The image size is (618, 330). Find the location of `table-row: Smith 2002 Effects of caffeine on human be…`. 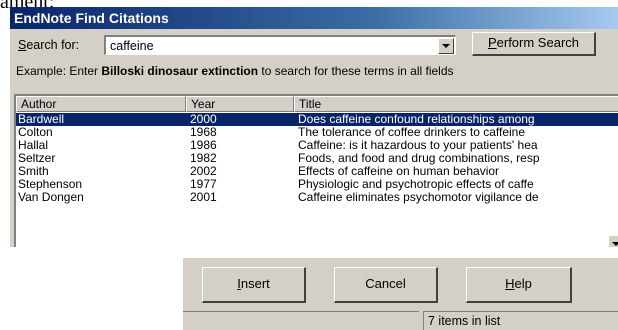

table-row: Smith 2002 Effects of caffeine on human be… is located at coordinates (317, 171).